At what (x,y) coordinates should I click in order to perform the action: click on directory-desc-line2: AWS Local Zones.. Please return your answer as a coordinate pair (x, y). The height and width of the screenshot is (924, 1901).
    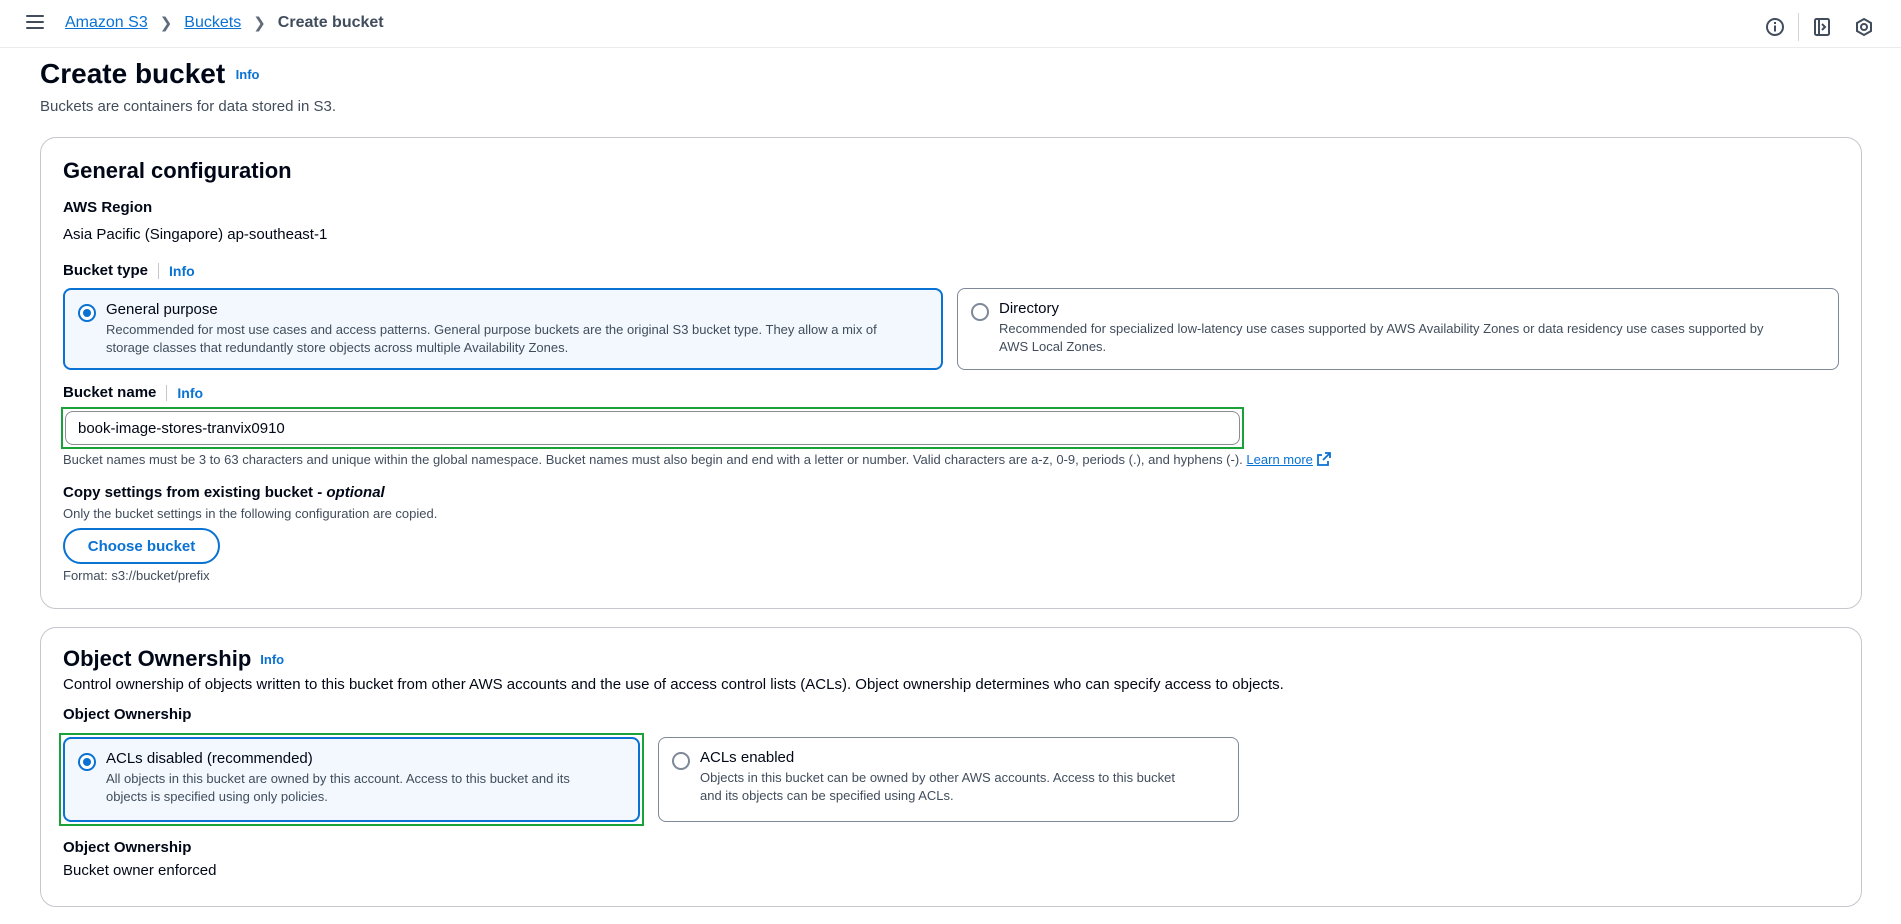
    Looking at the image, I should click on (1053, 346).